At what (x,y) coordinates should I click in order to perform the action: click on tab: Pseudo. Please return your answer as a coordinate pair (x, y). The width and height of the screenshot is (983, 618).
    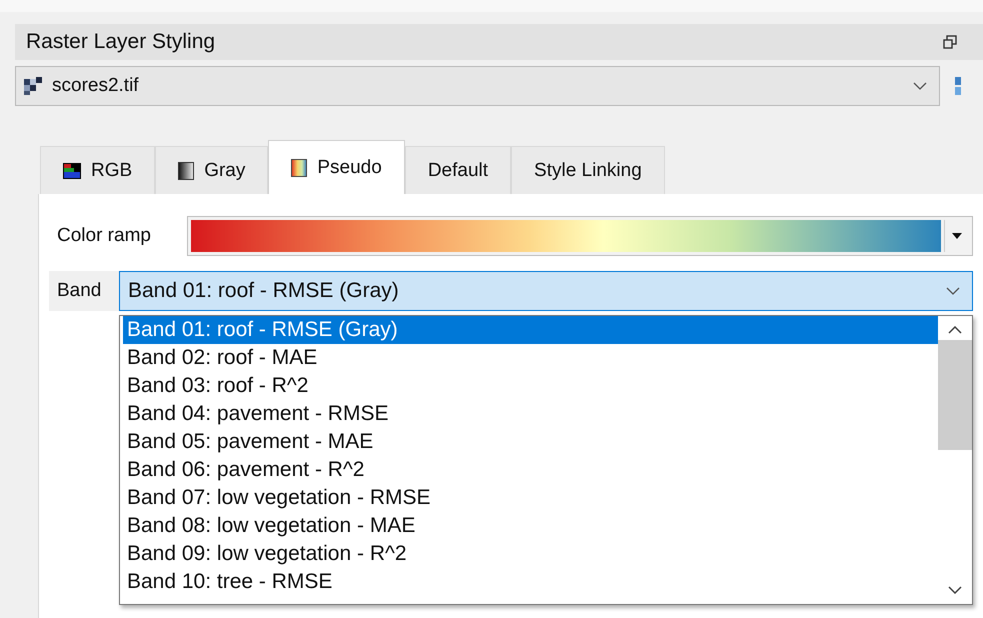
    Looking at the image, I should click on (336, 167).